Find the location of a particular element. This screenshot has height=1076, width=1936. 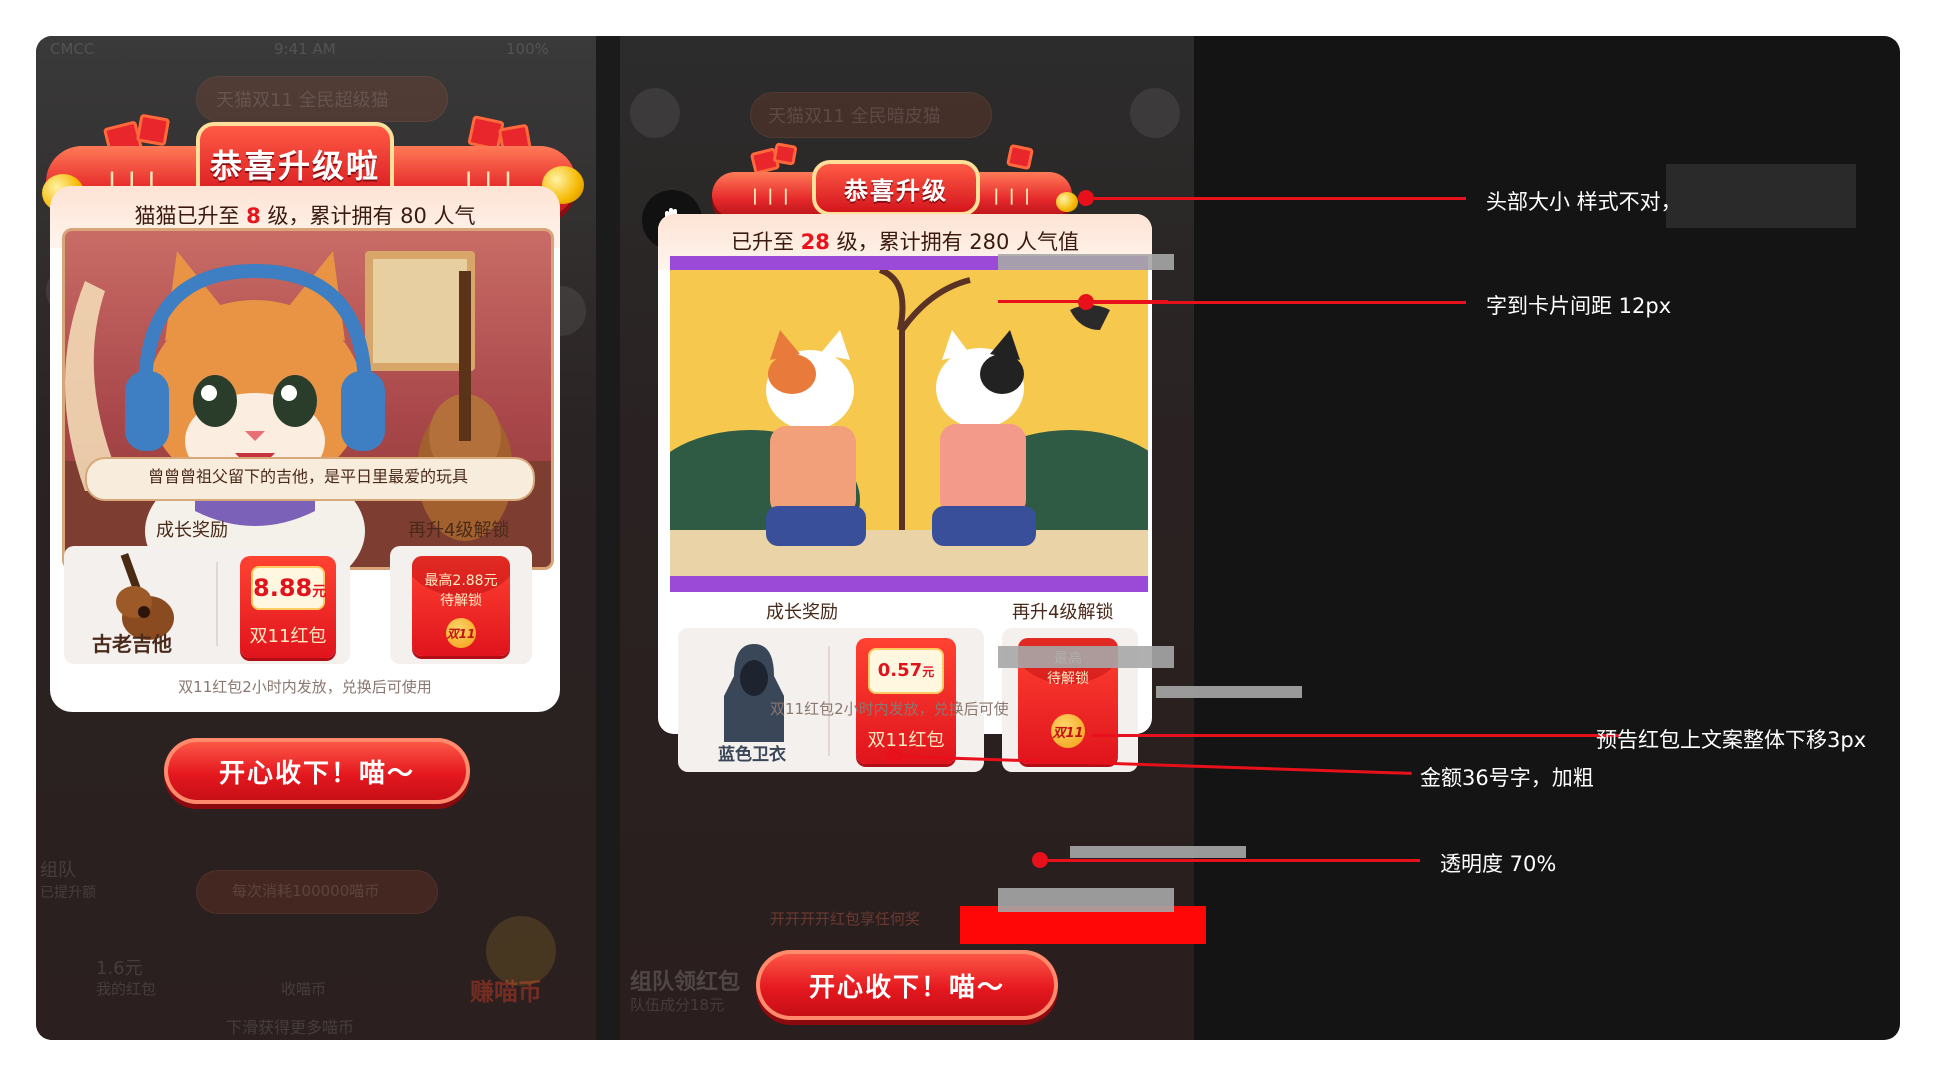

level-line: 猫猫已升至 8 级，累计拥有 80 人气 is located at coordinates (305, 215).